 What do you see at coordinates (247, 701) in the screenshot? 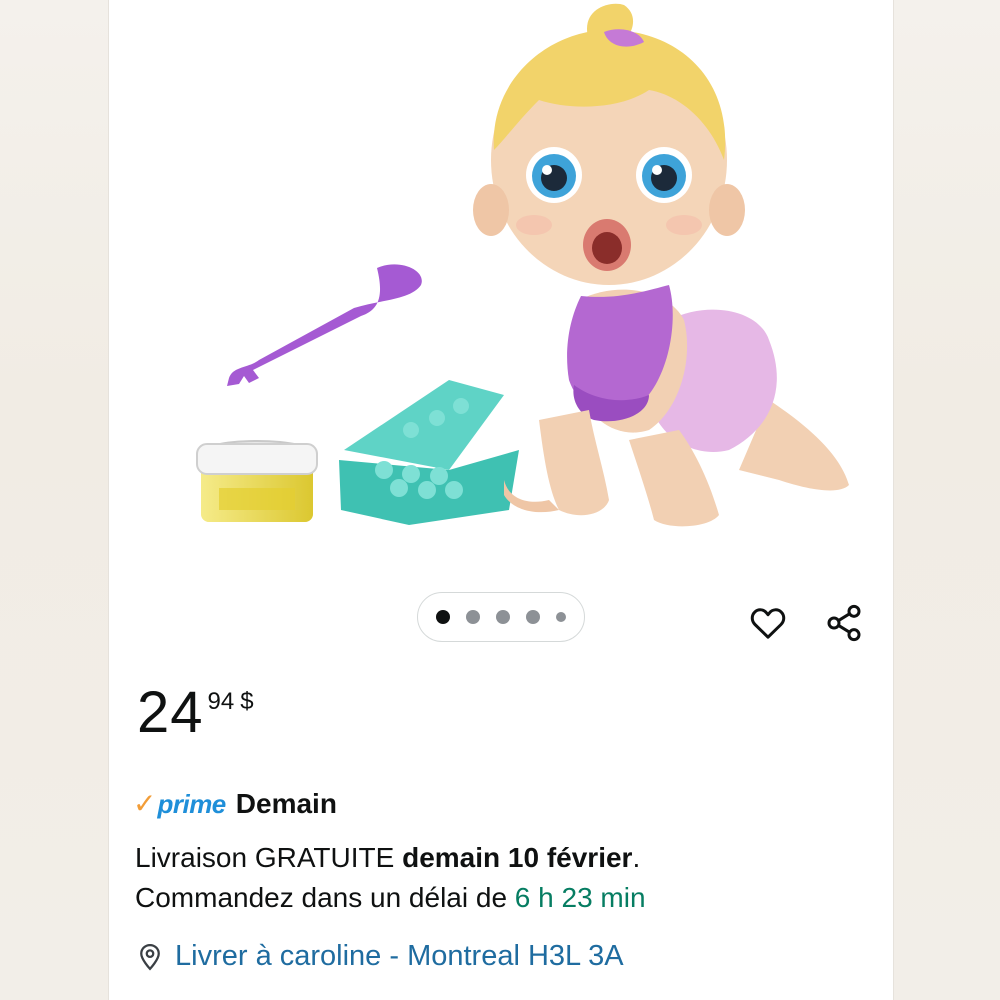
I see `price-currency: $` at bounding box center [247, 701].